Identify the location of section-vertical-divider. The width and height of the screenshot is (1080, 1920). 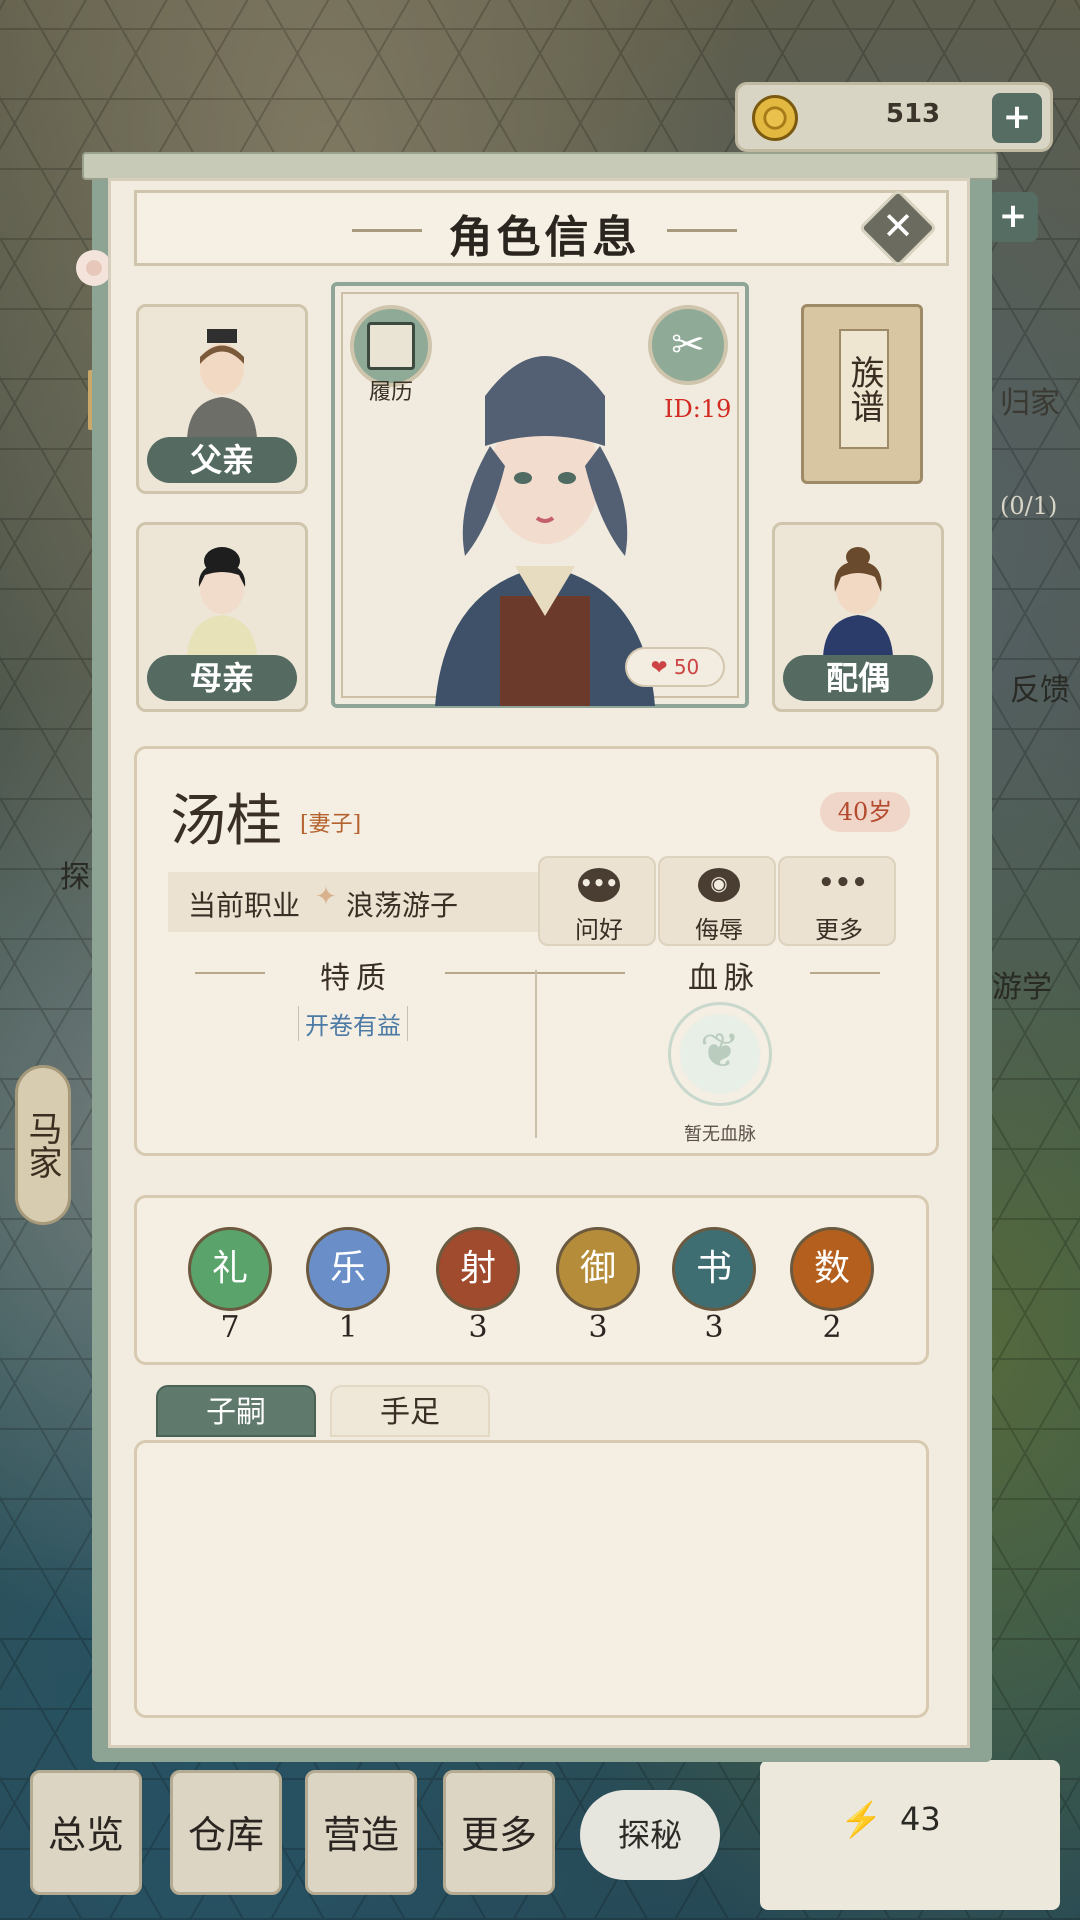
(536, 1054).